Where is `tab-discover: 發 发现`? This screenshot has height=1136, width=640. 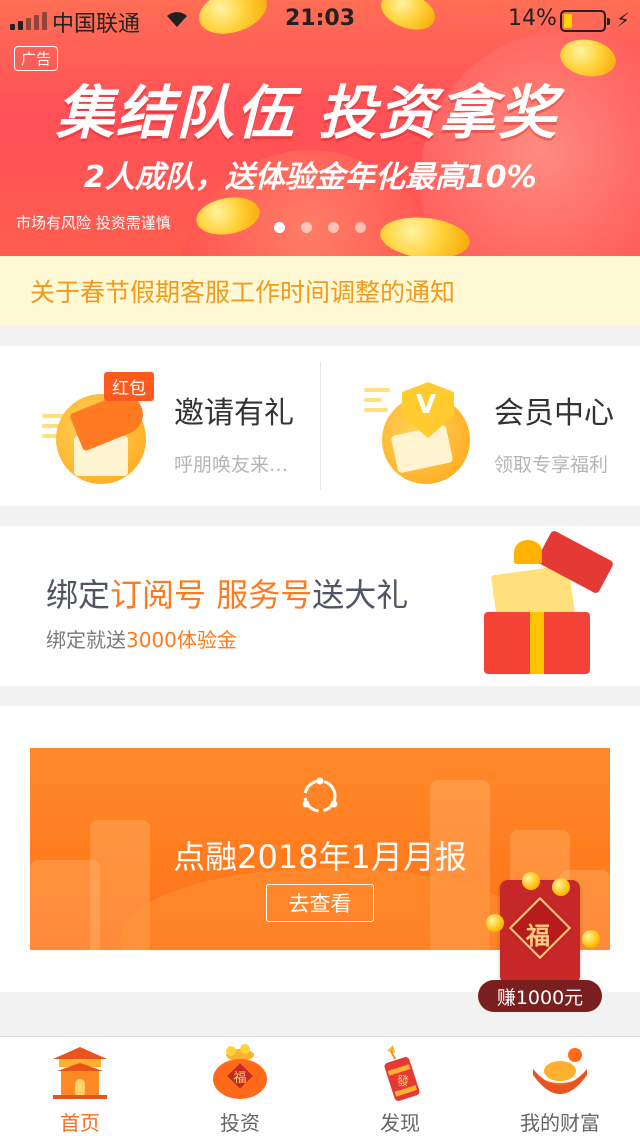 tab-discover: 發 发现 is located at coordinates (400, 1086).